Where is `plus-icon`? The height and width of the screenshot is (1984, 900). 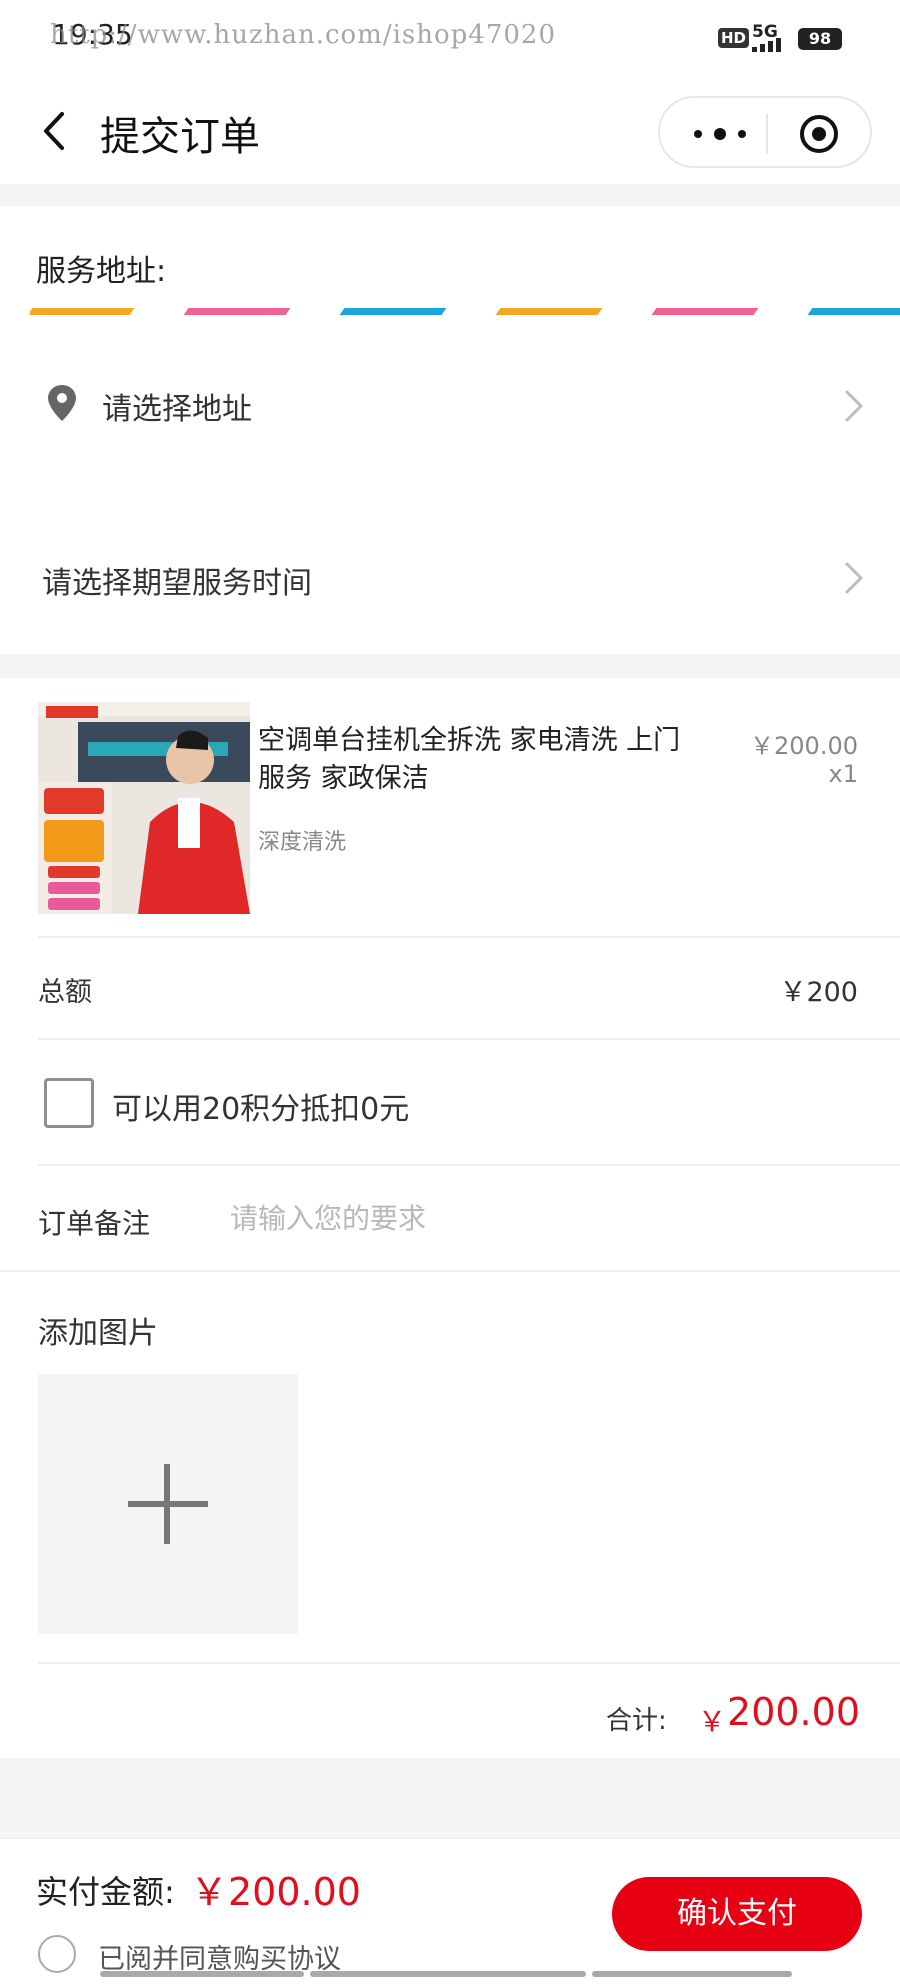 plus-icon is located at coordinates (168, 1504).